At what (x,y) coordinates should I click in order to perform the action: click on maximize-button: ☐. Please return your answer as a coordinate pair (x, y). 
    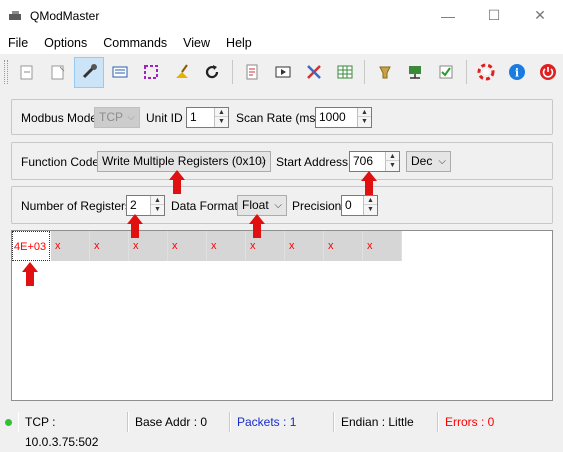
    Looking at the image, I should click on (494, 15).